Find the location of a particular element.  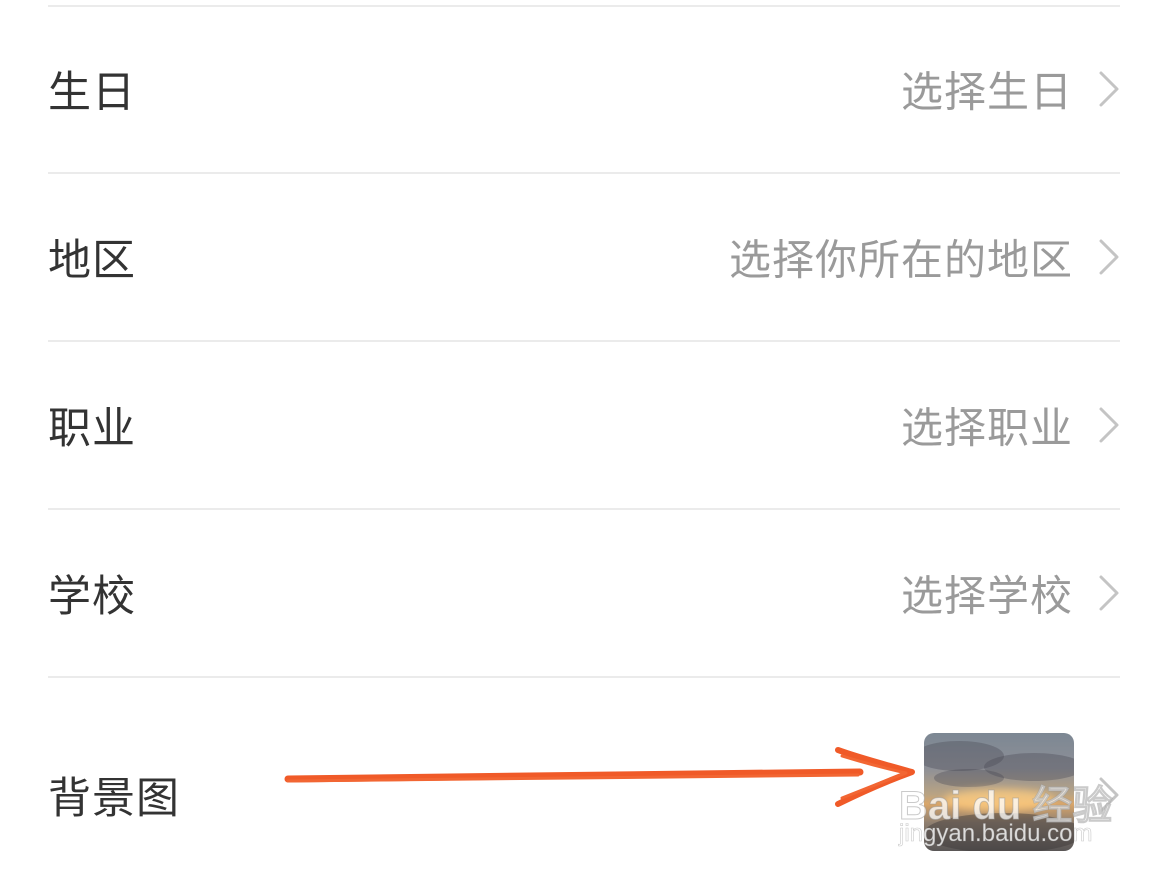

setting-value: 选择生日 is located at coordinates (986, 92).